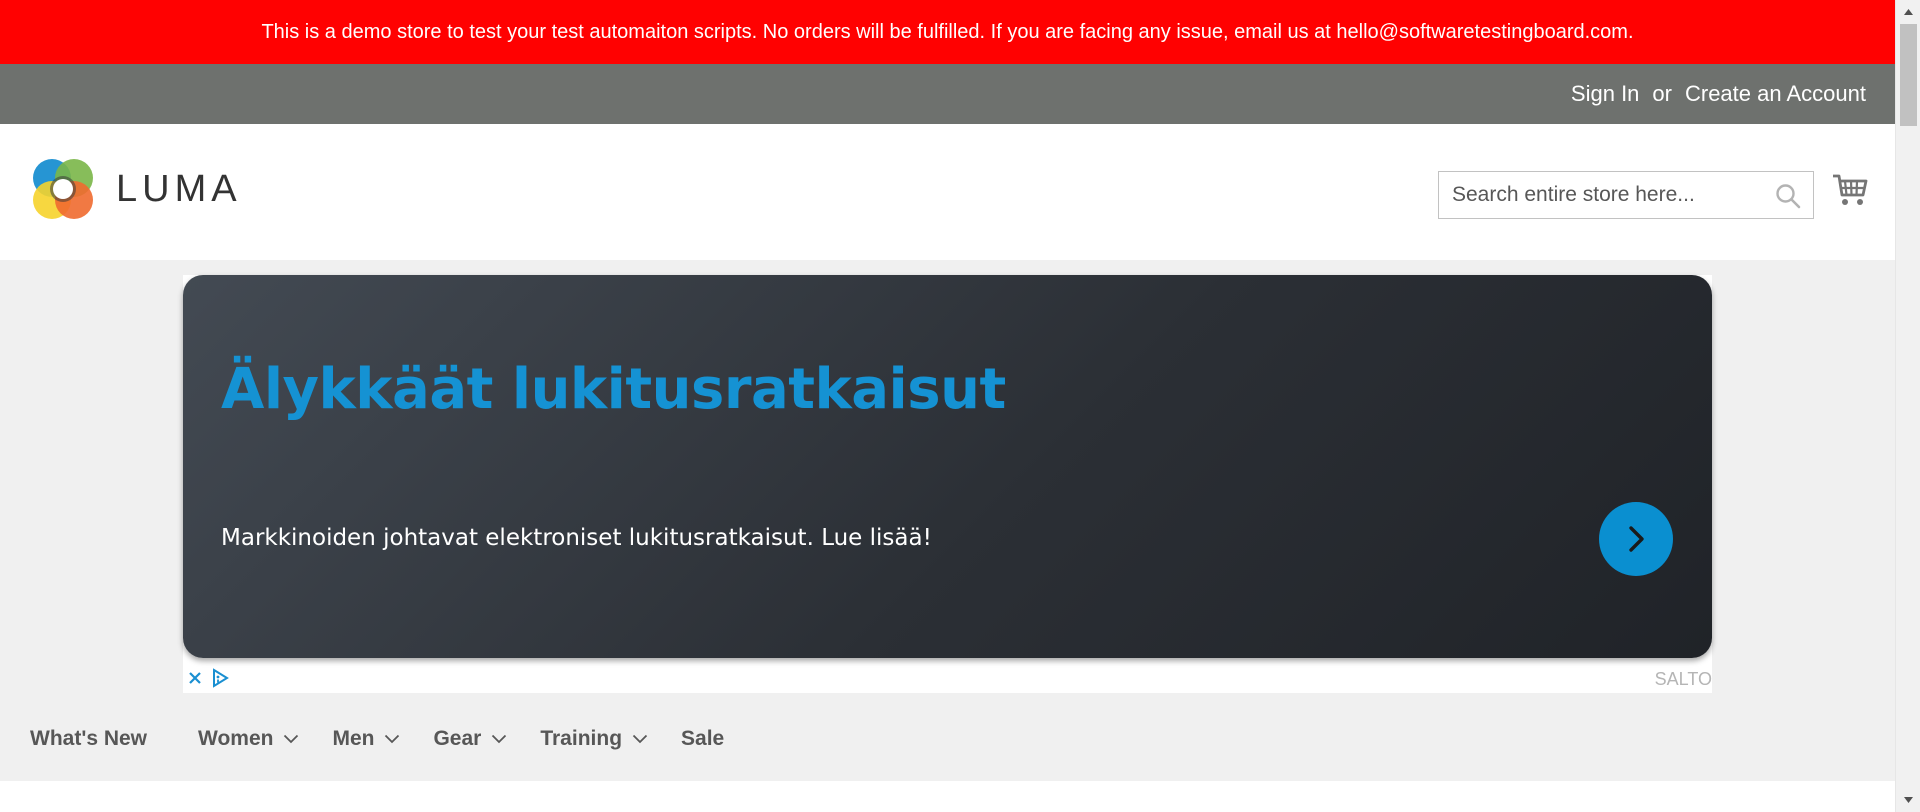 This screenshot has height=812, width=1920. Describe the element at coordinates (613, 389) in the screenshot. I see `ad-title: Älykkäät lukitusratkaisut` at that location.